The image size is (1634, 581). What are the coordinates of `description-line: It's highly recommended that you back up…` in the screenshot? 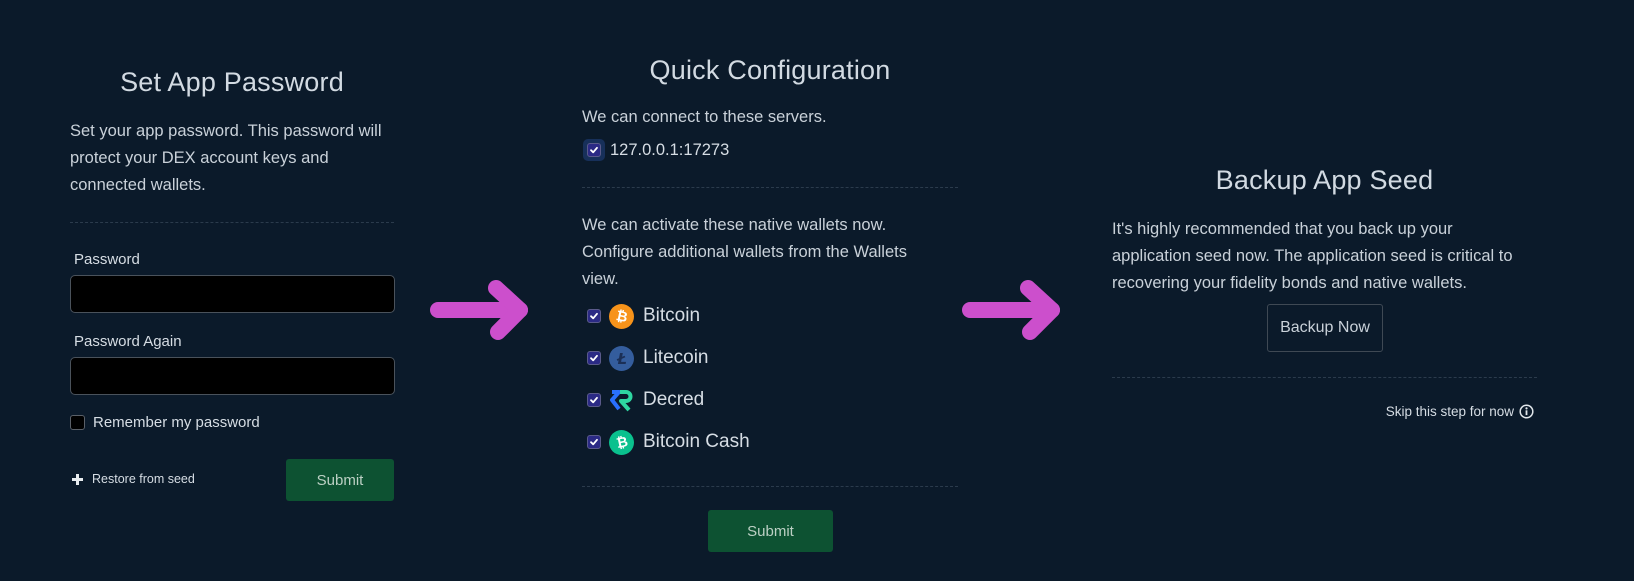 It's located at (1282, 229).